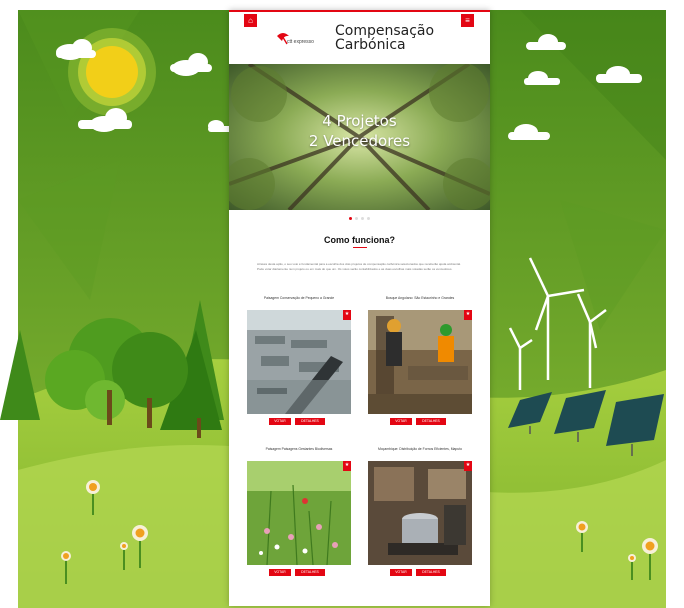 The image size is (684, 608). I want to click on section-title: Como funciona?, so click(359, 240).